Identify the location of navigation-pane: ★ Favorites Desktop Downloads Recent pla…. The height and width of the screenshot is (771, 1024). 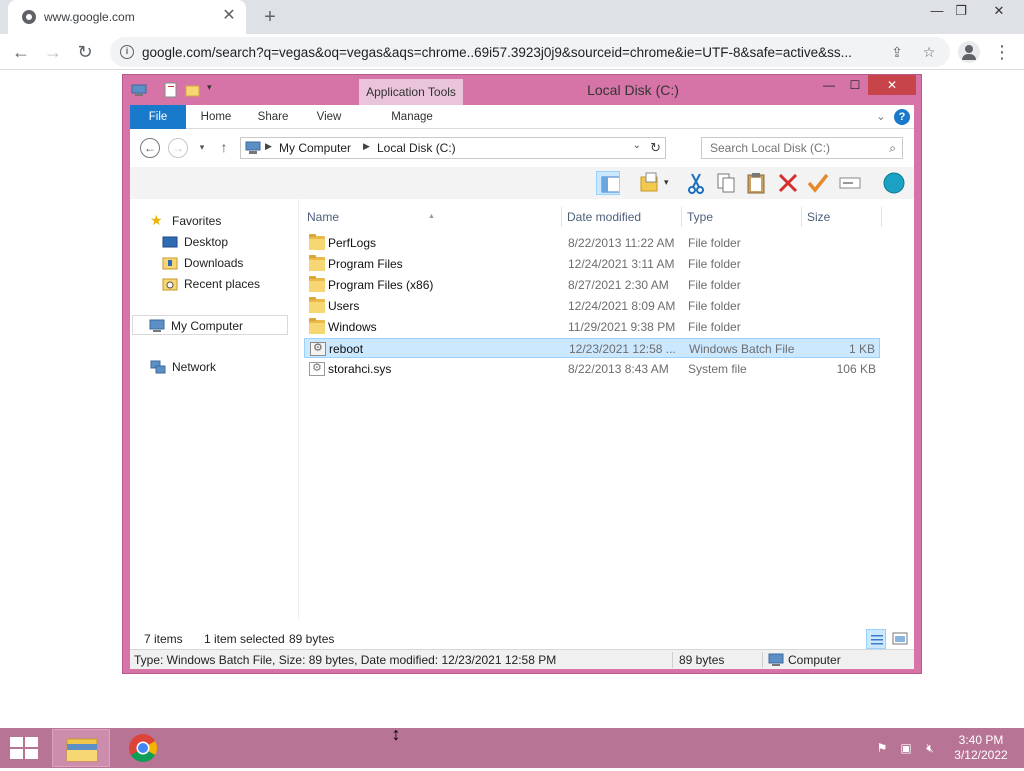
(211, 413).